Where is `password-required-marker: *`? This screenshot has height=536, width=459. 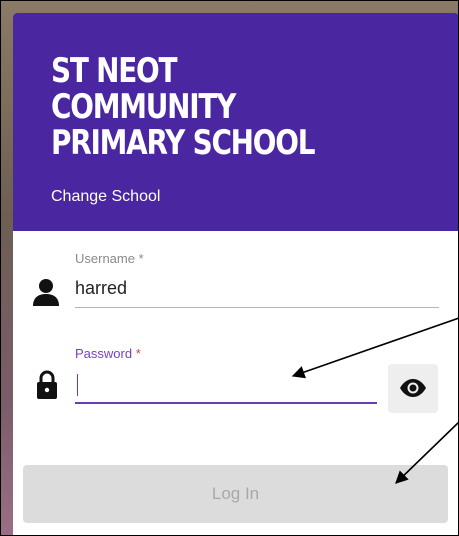
password-required-marker: * is located at coordinates (138, 353).